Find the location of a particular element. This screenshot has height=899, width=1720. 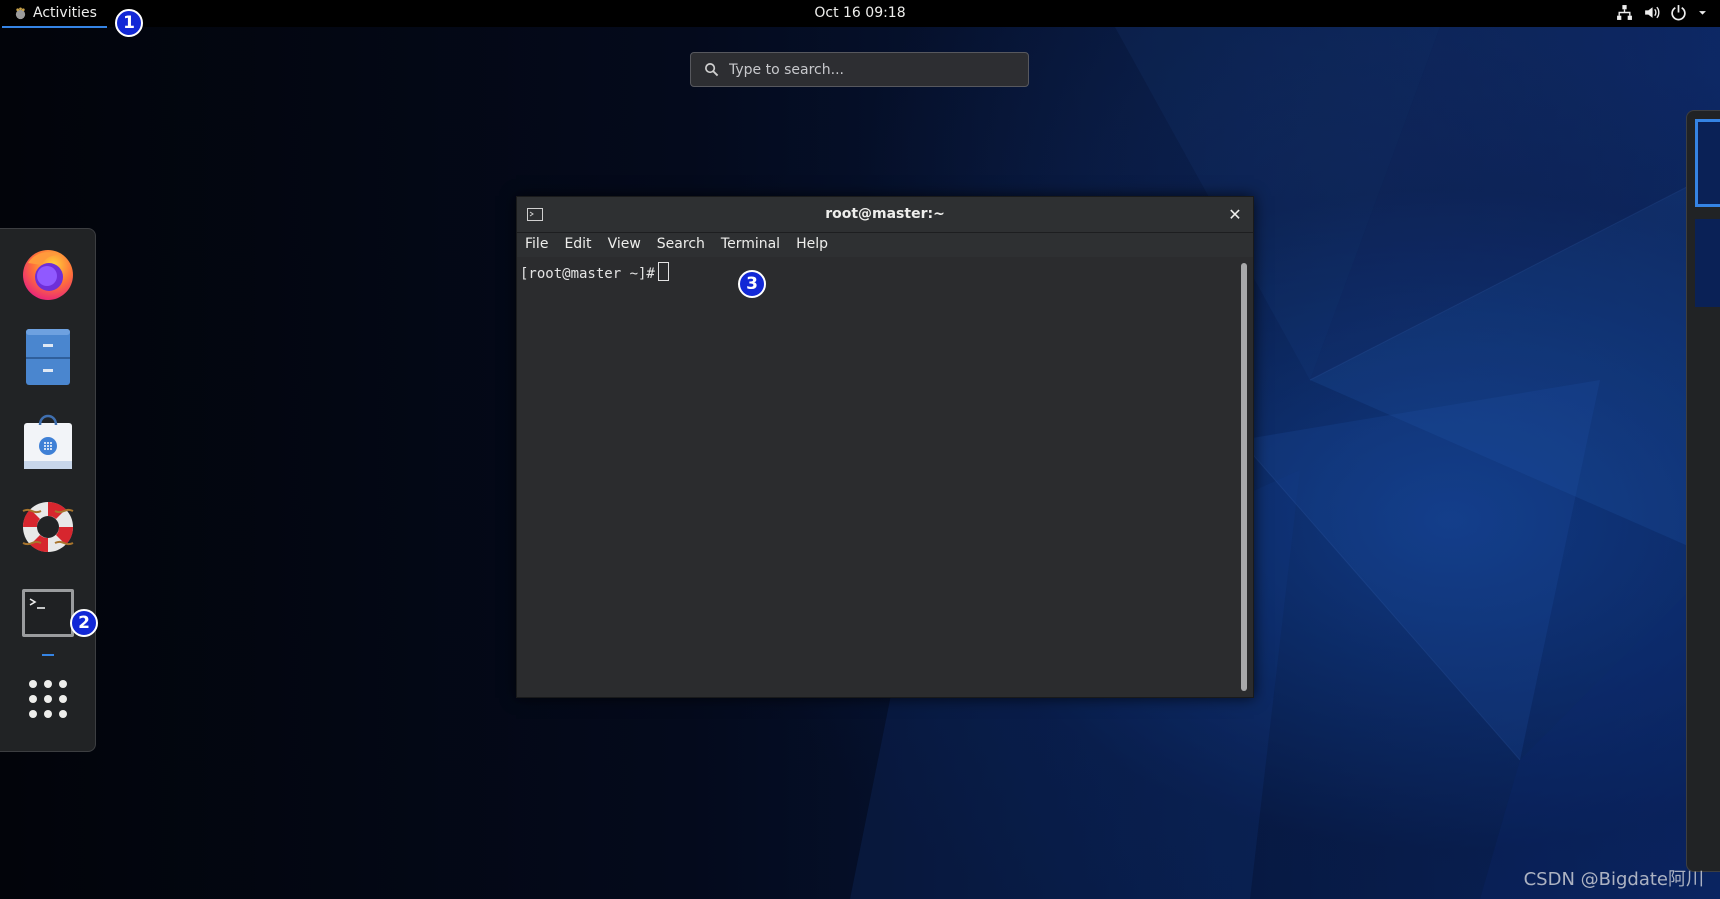

dash-firefox is located at coordinates (48, 273).